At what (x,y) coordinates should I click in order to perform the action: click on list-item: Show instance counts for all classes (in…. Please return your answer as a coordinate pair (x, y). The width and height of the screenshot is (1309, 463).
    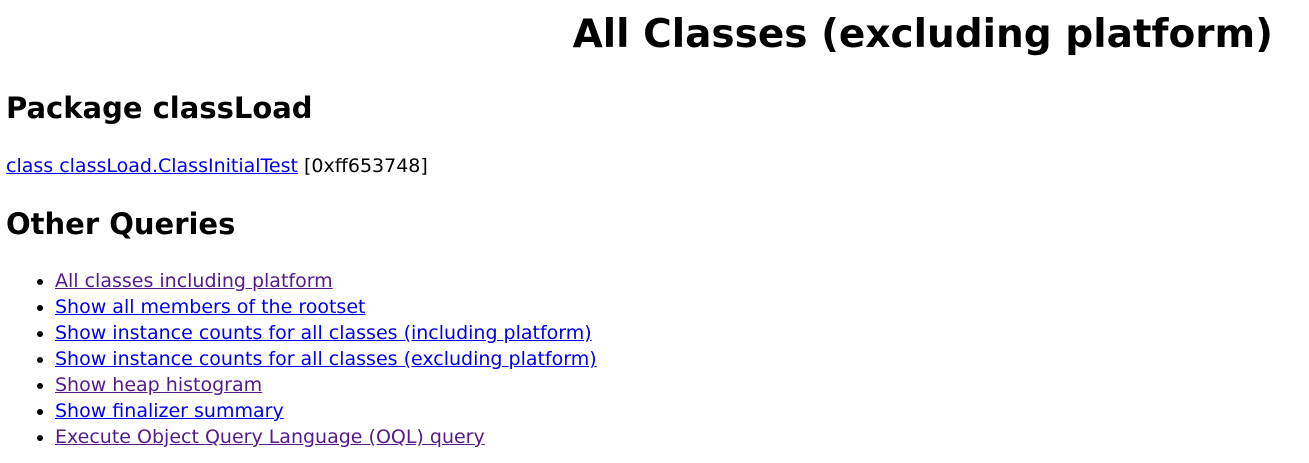
    Looking at the image, I should click on (326, 333).